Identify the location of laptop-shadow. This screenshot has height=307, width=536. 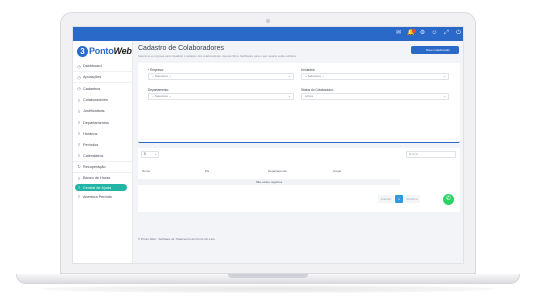
(268, 289).